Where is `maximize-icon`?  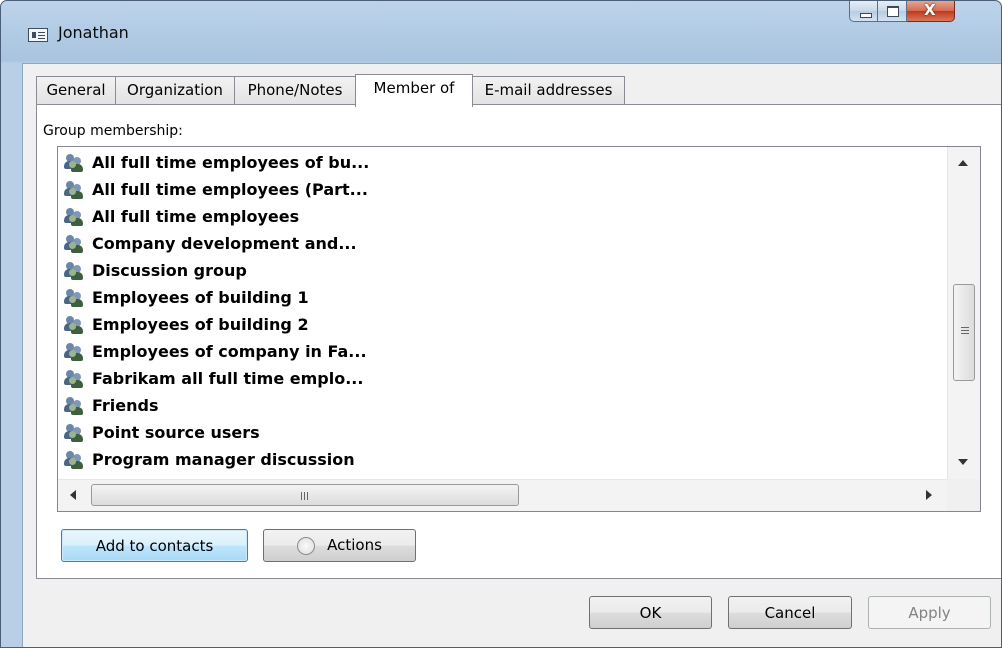
maximize-icon is located at coordinates (893, 11).